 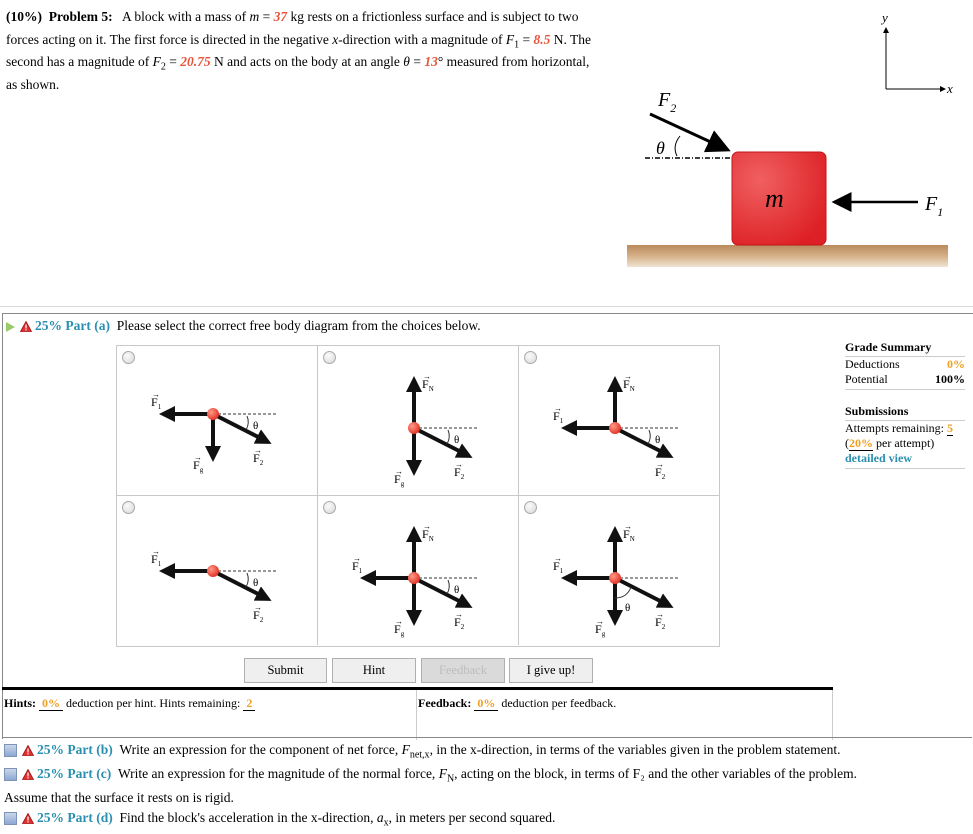 I want to click on axes-icon: y x, so click(x=916, y=53).